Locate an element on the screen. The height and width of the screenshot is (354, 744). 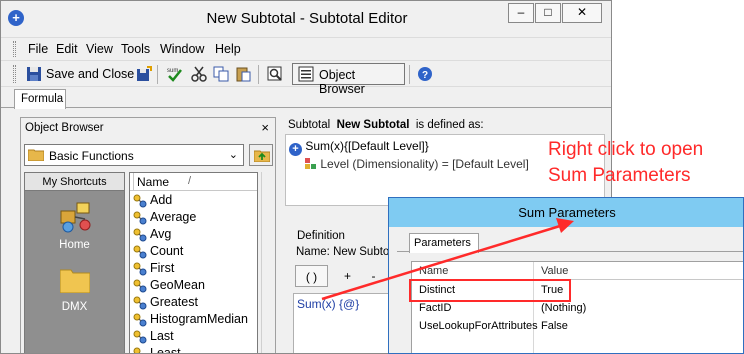
save-and-close-button: Save and Close is located at coordinates (90, 74).